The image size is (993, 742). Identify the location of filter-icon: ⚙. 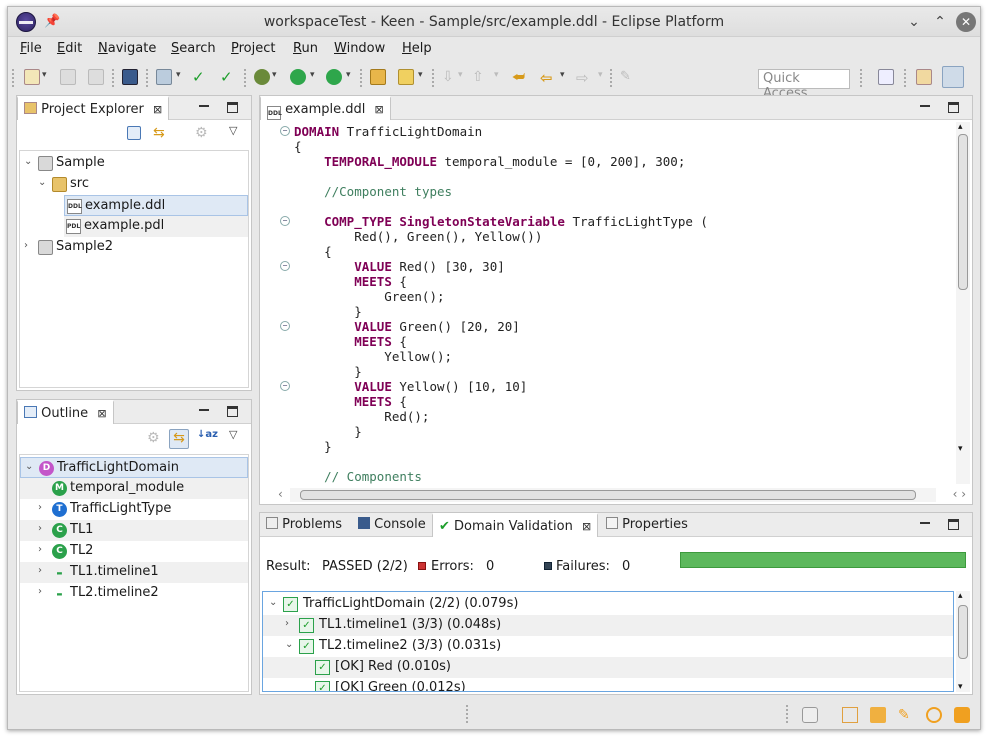
(203, 133).